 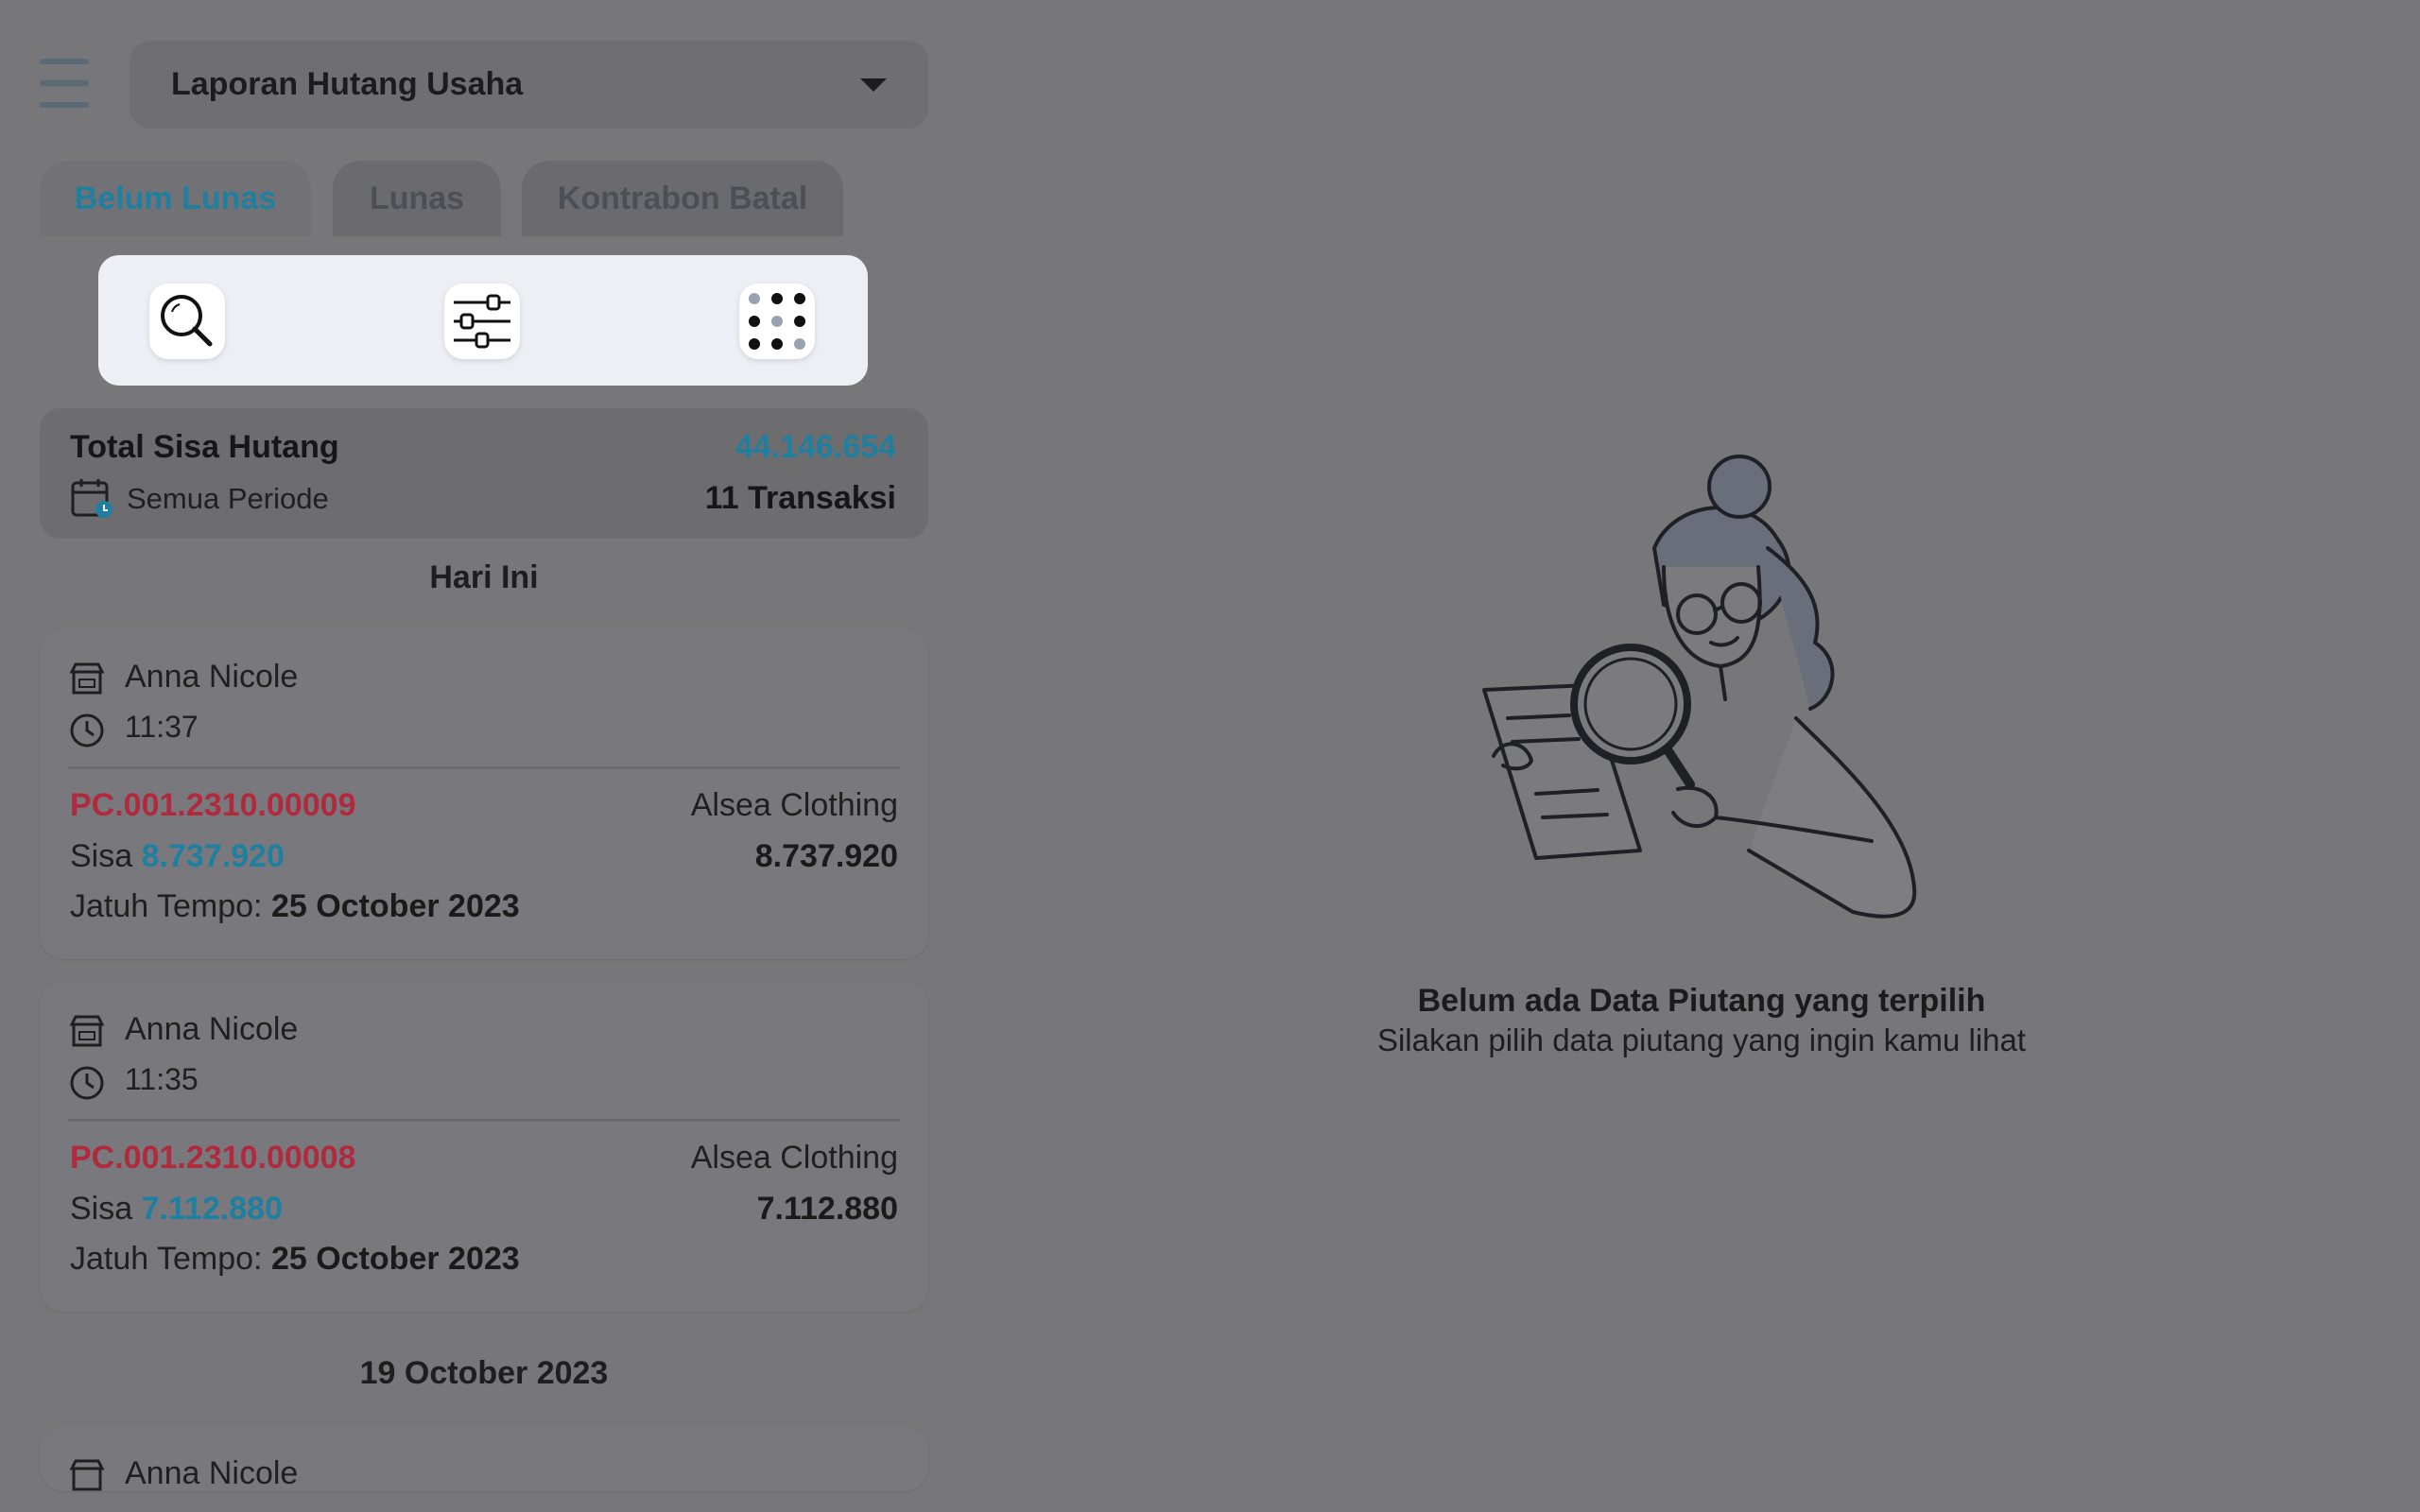 What do you see at coordinates (800, 498) in the screenshot?
I see `summary-count: 11 Transaksi` at bounding box center [800, 498].